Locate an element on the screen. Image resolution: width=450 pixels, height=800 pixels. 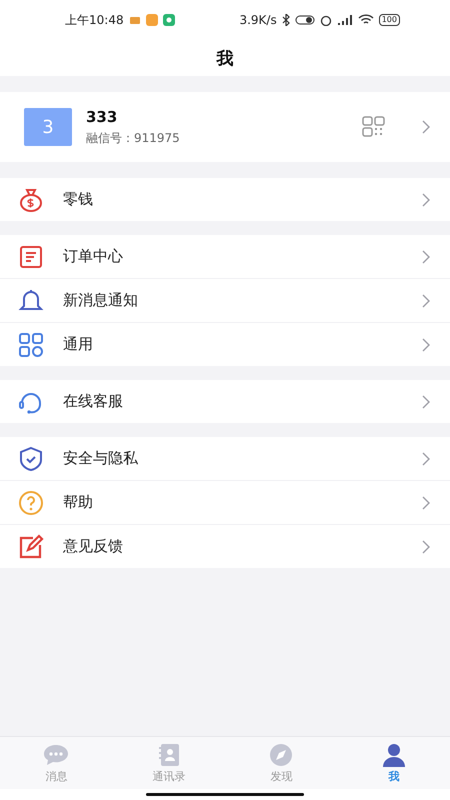
address-book-icon is located at coordinates (169, 754).